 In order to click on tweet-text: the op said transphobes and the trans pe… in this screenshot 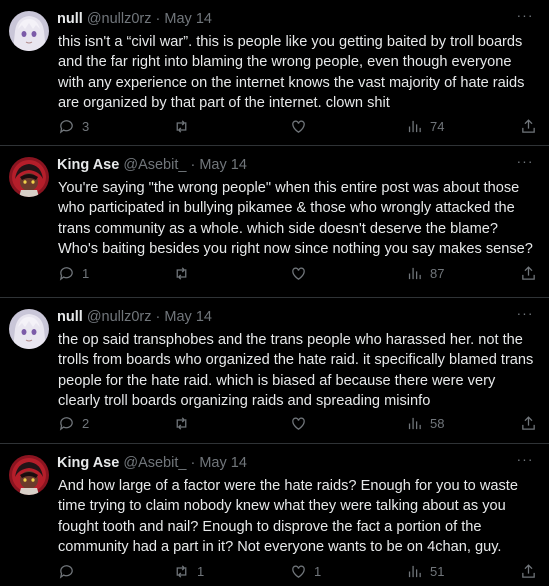, I will do `click(296, 370)`.